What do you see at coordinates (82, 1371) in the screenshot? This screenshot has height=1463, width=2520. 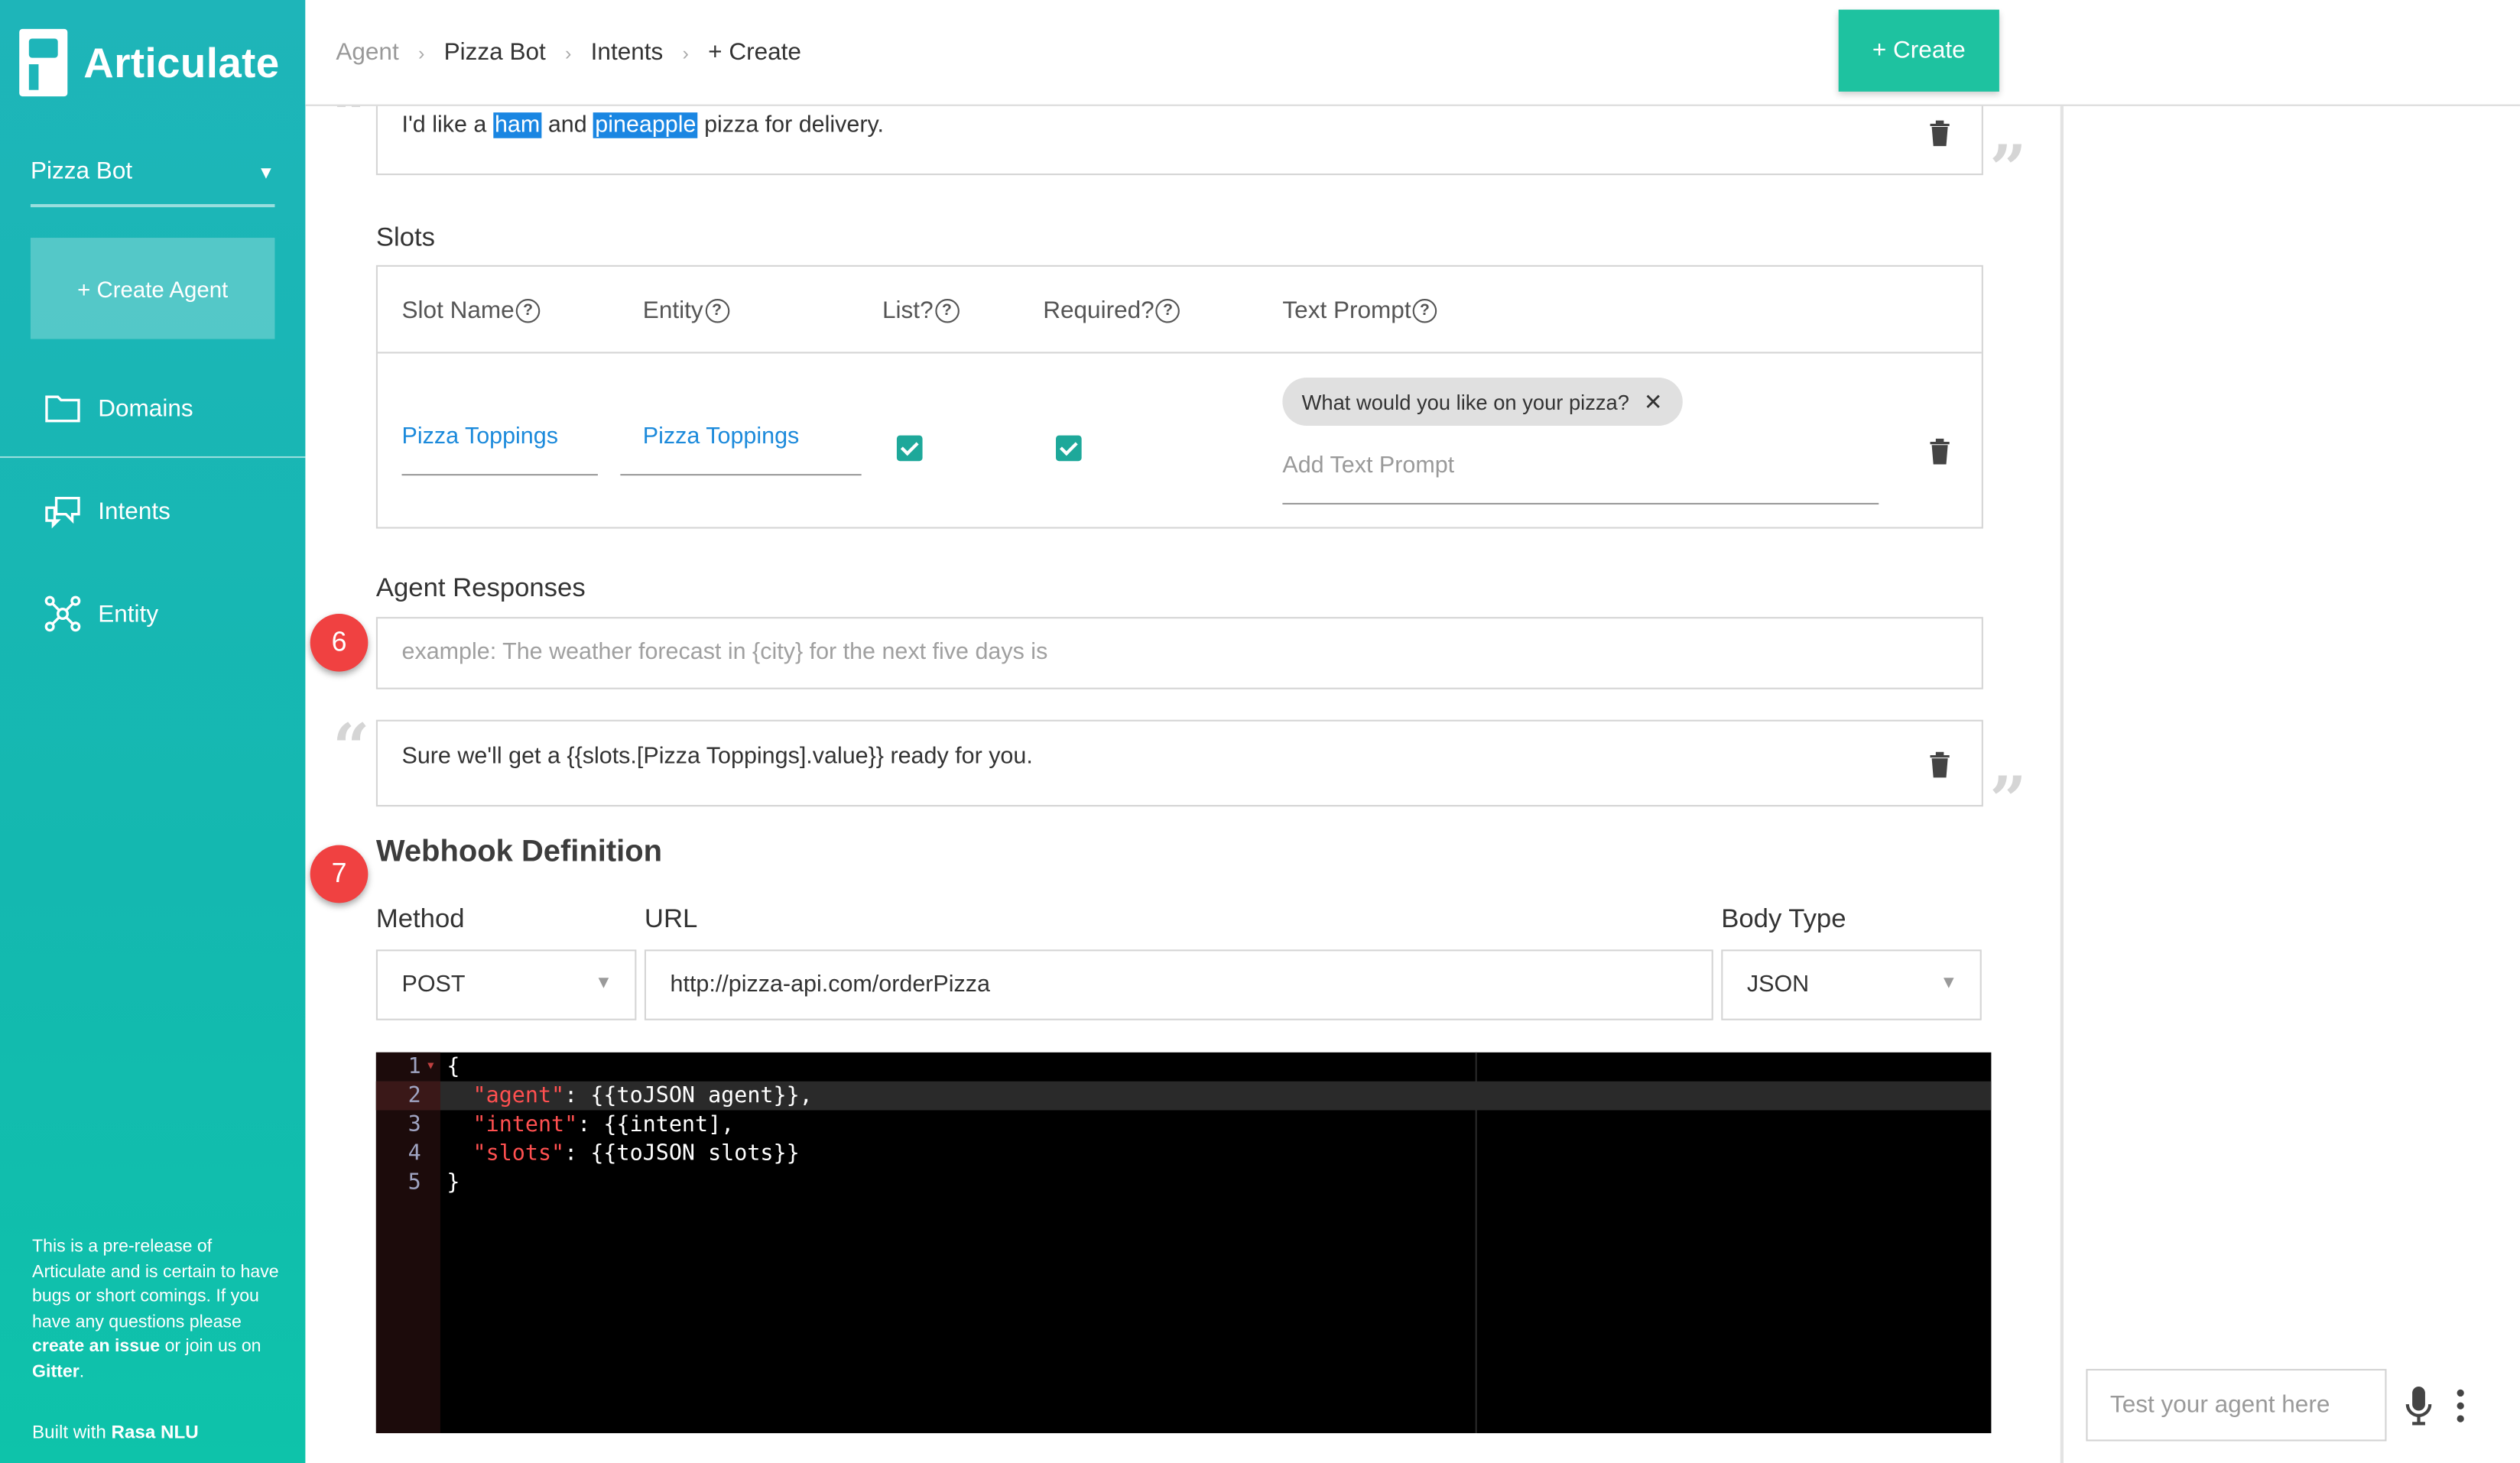 I see `note-text: .` at bounding box center [82, 1371].